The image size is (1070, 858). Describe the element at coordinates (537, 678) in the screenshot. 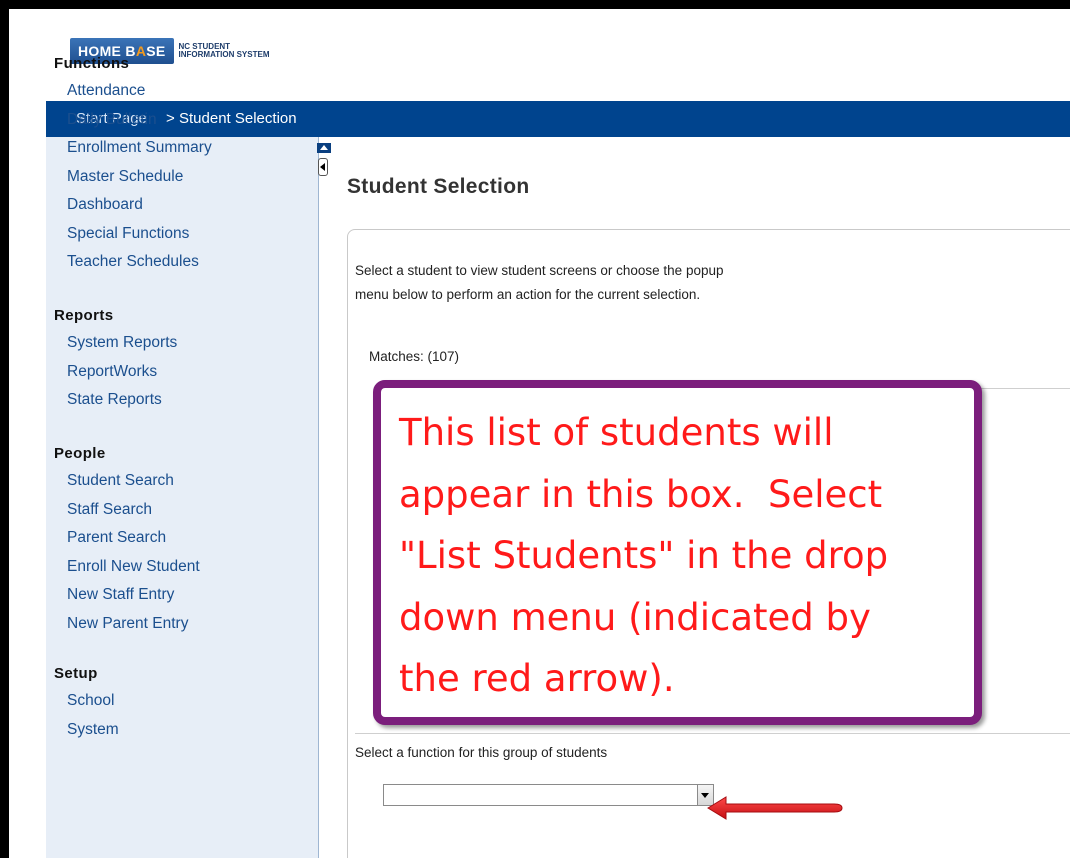

I see `annotation-callout-line: the red arrow).` at that location.